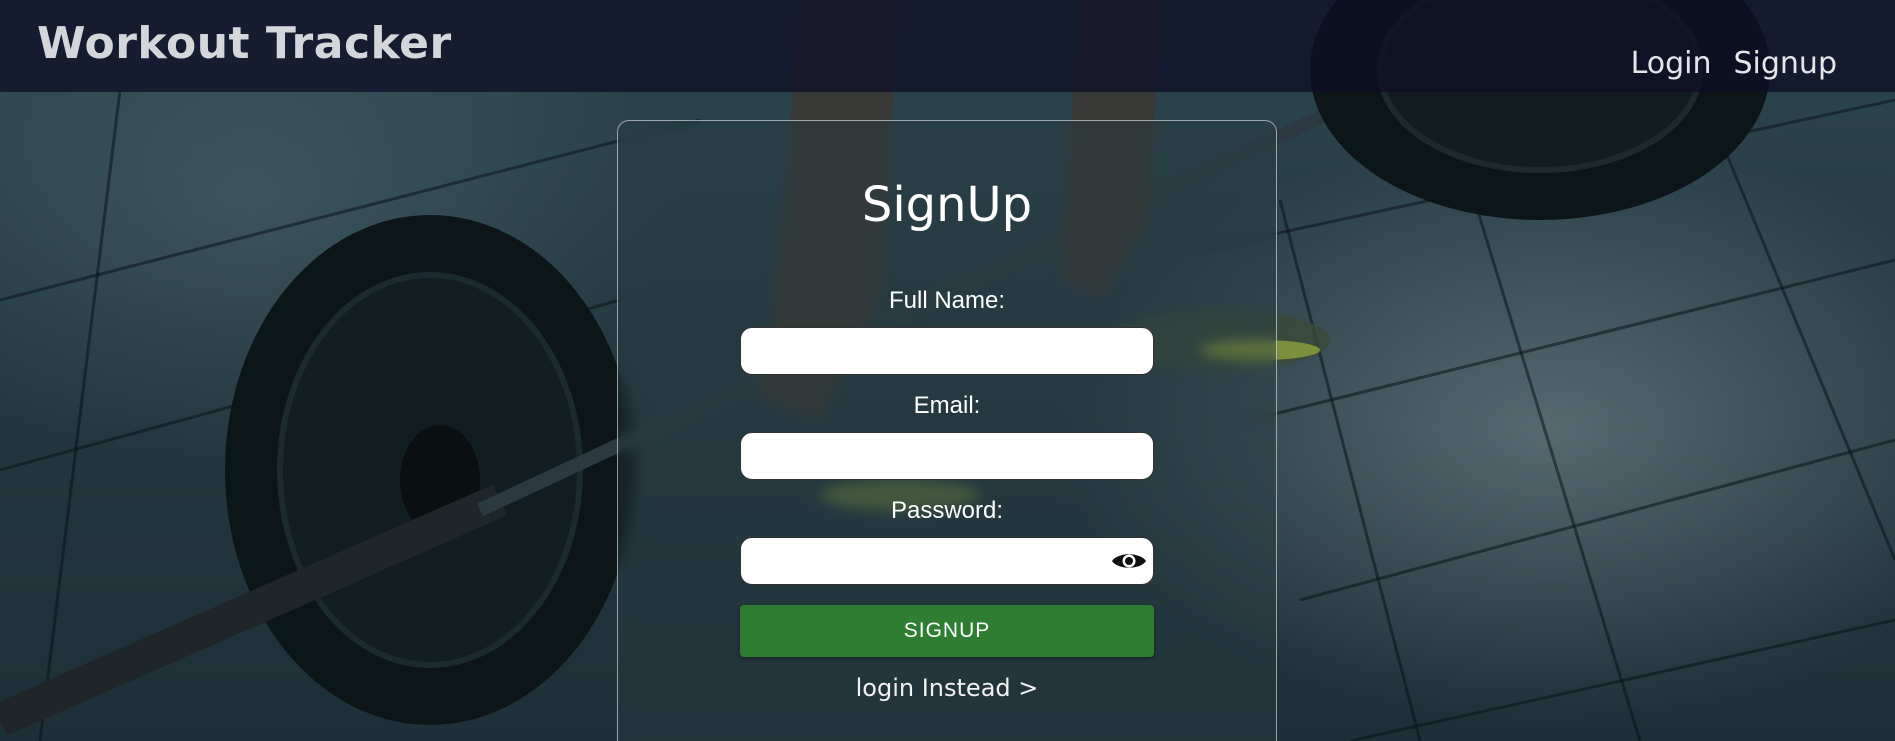  I want to click on password-input, so click(947, 561).